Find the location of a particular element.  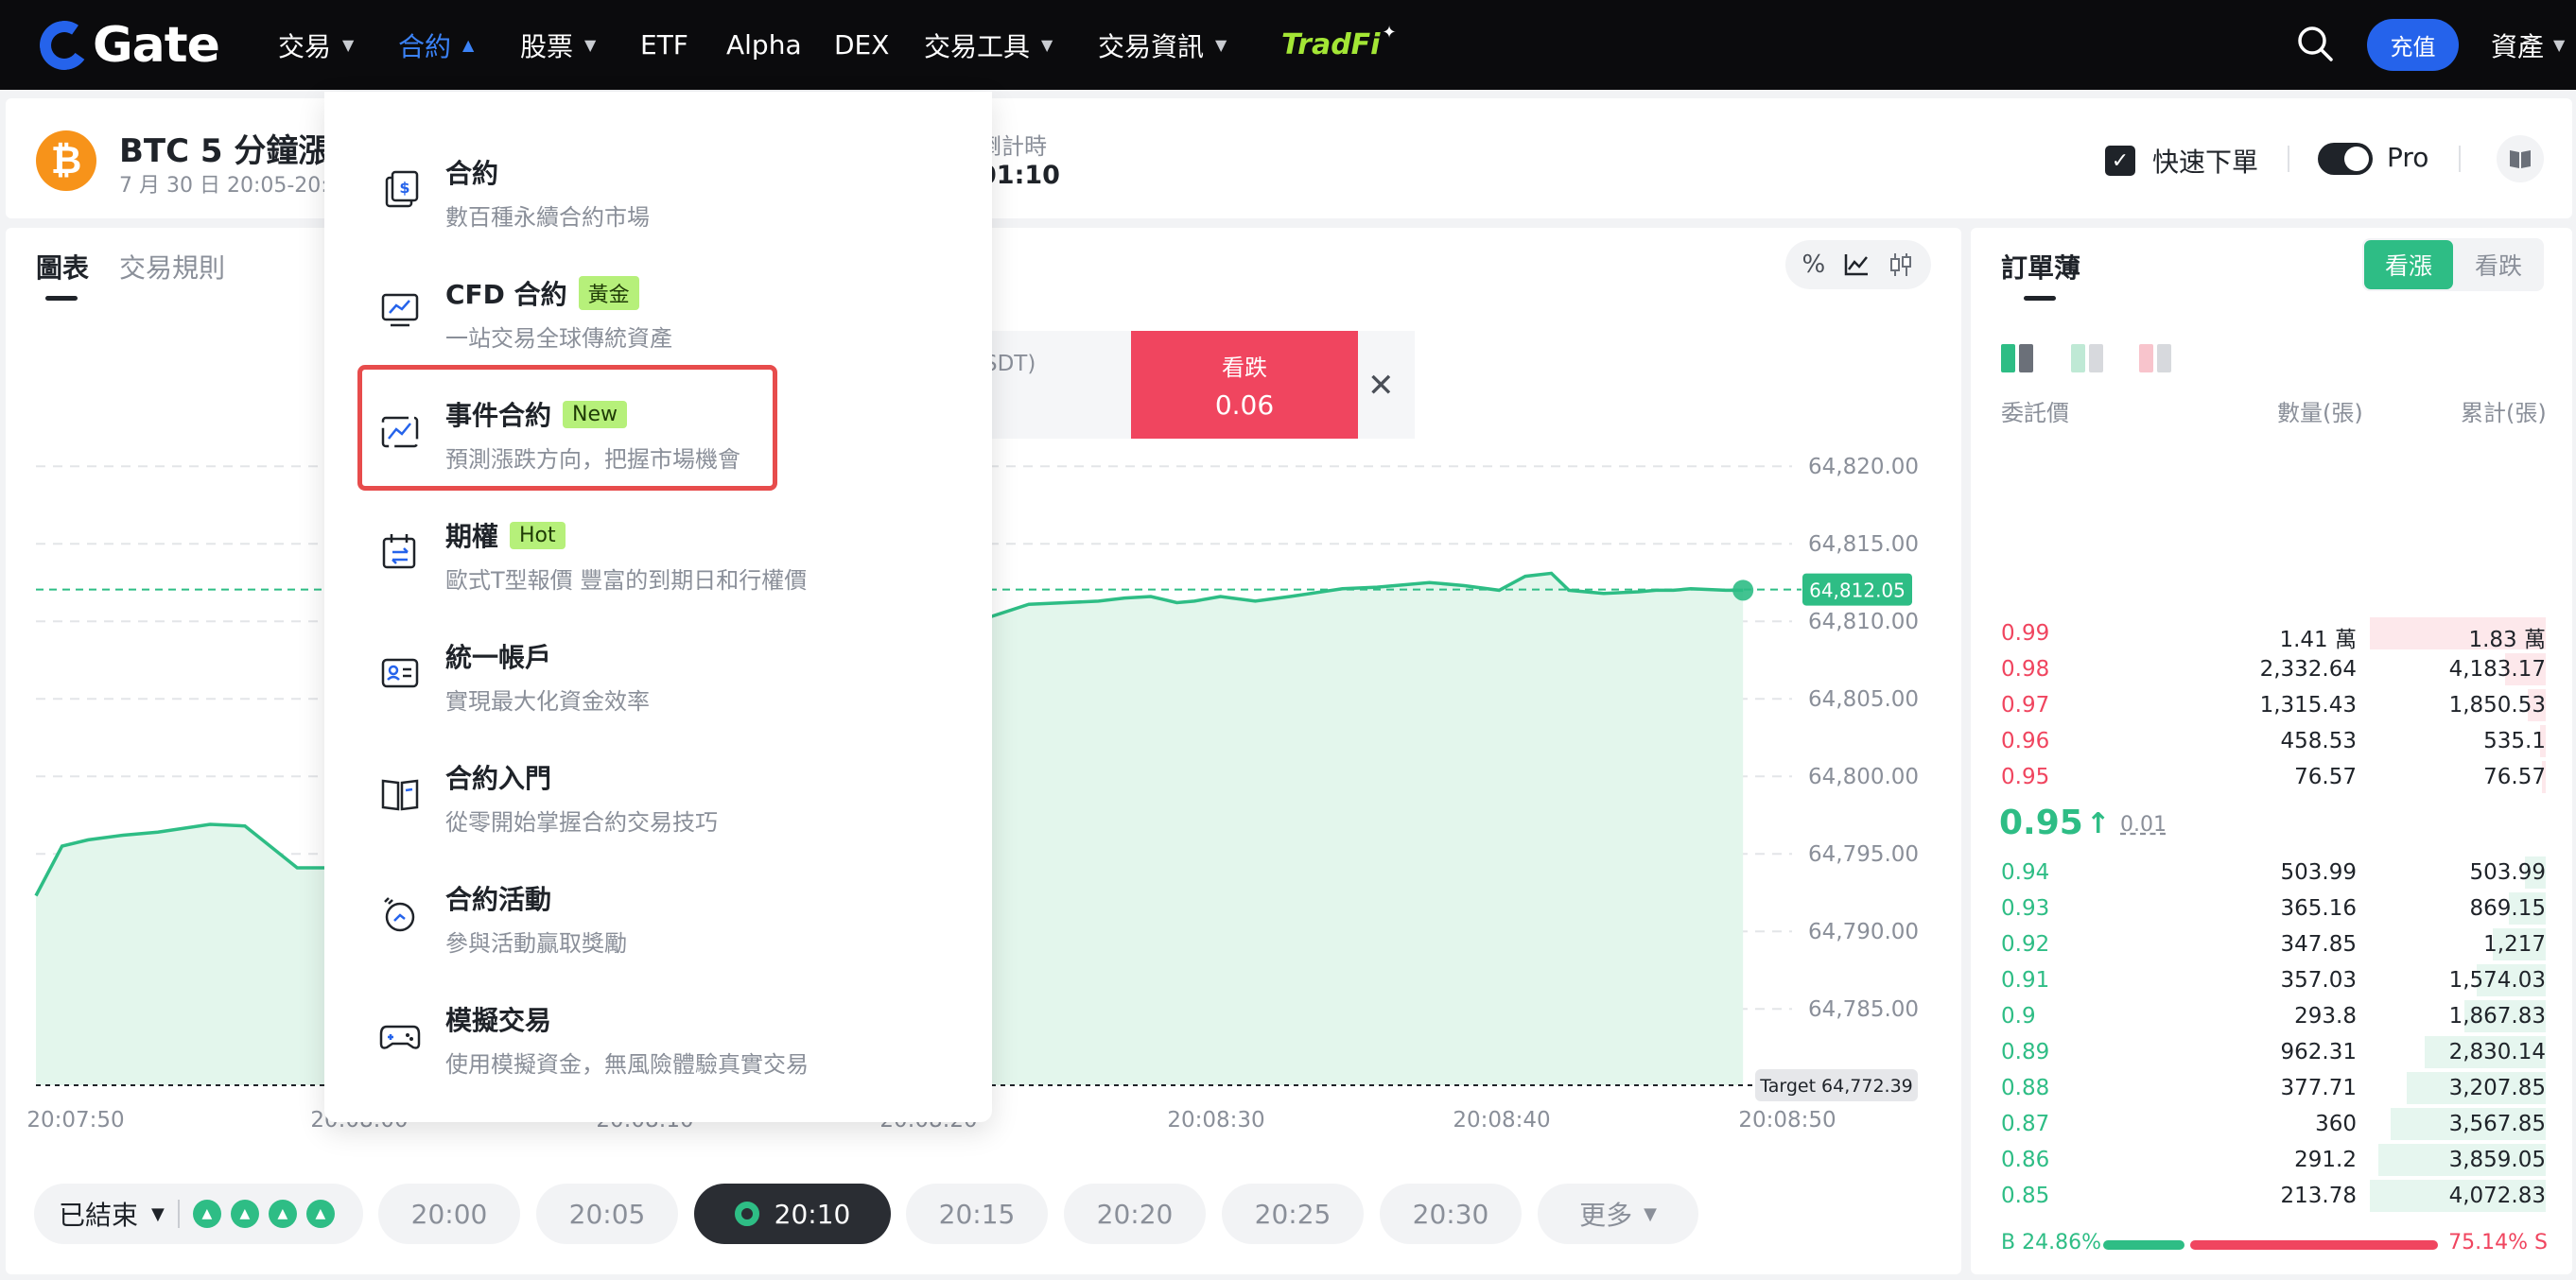

y-tick-label: 64,790.00 is located at coordinates (1863, 932).